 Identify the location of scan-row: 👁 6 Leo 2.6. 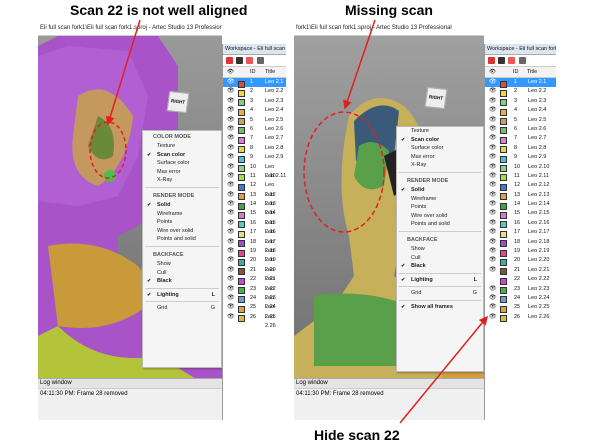
(520, 130).